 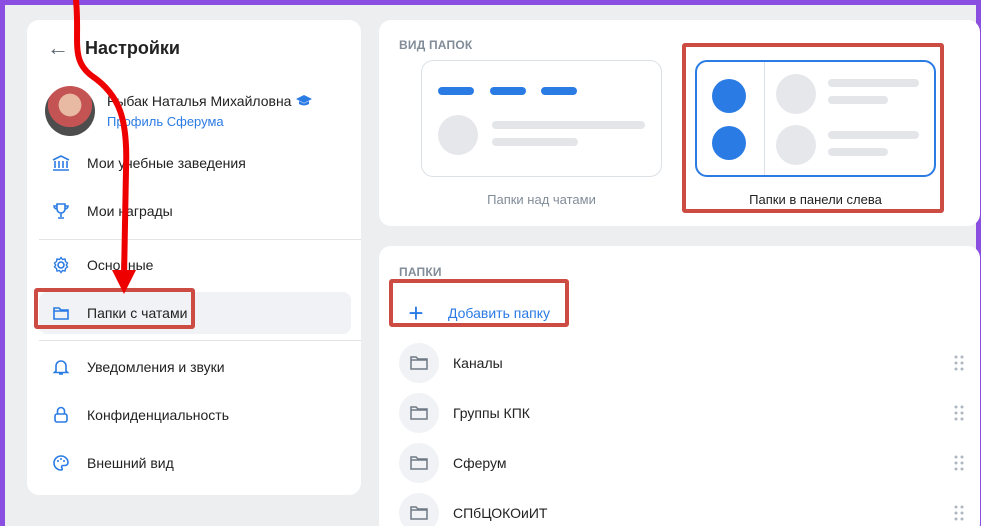 What do you see at coordinates (132, 47) in the screenshot?
I see `page-title: Настройки` at bounding box center [132, 47].